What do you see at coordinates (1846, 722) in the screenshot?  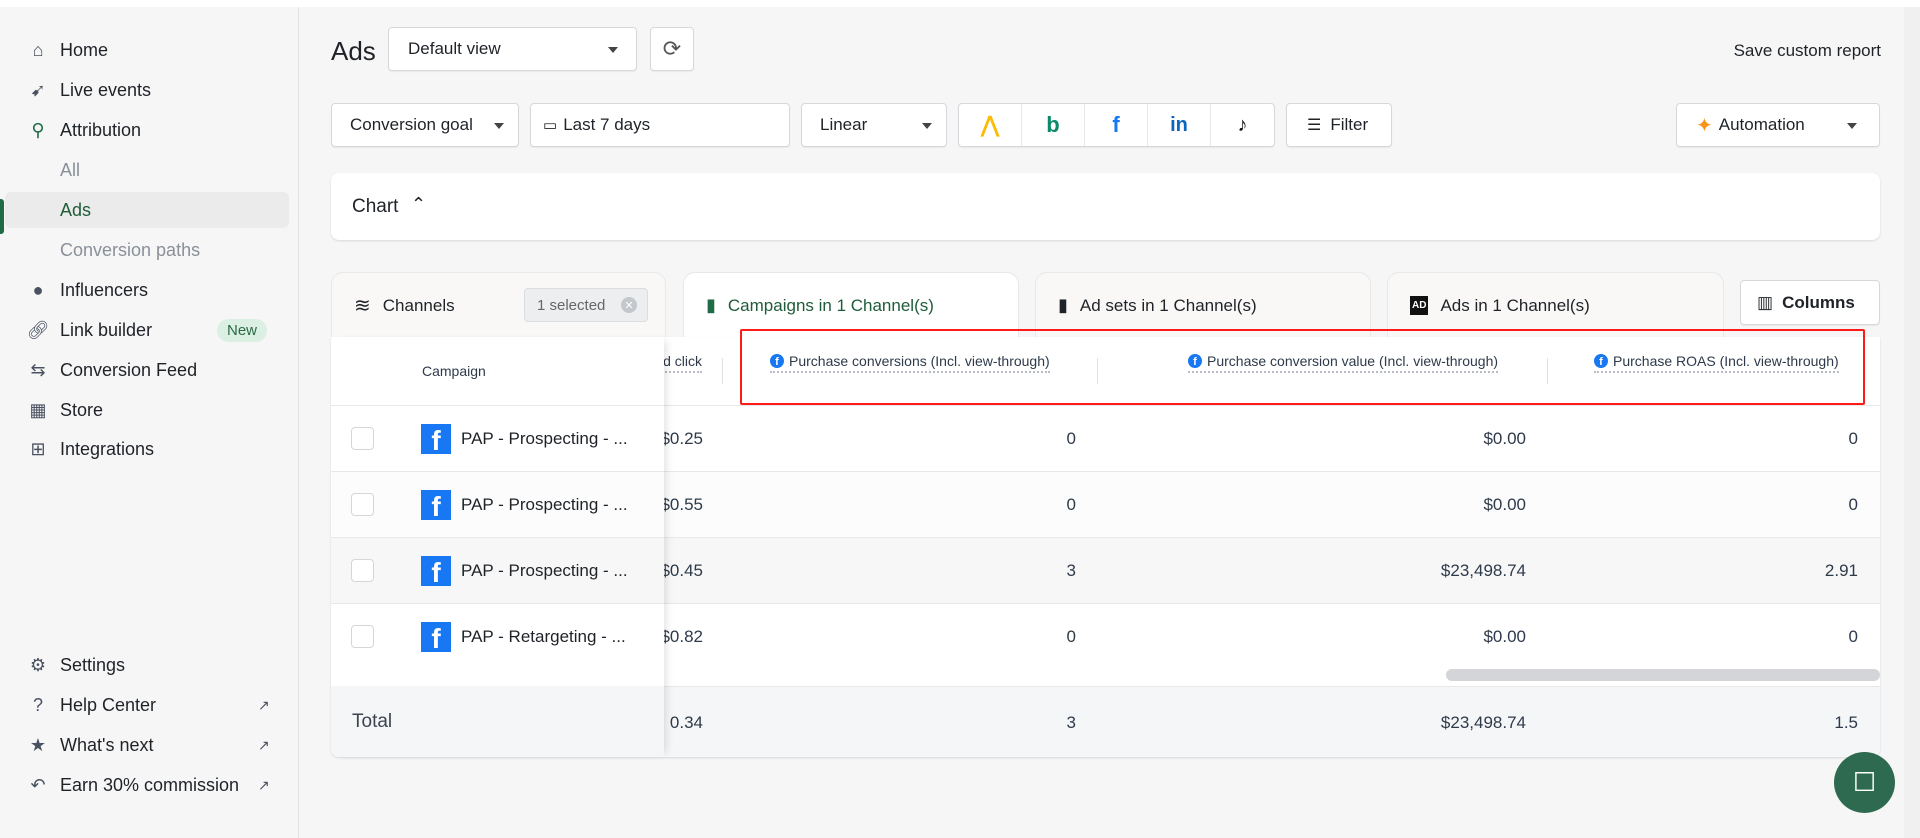 I see `total-purchase-roas: 1.5` at bounding box center [1846, 722].